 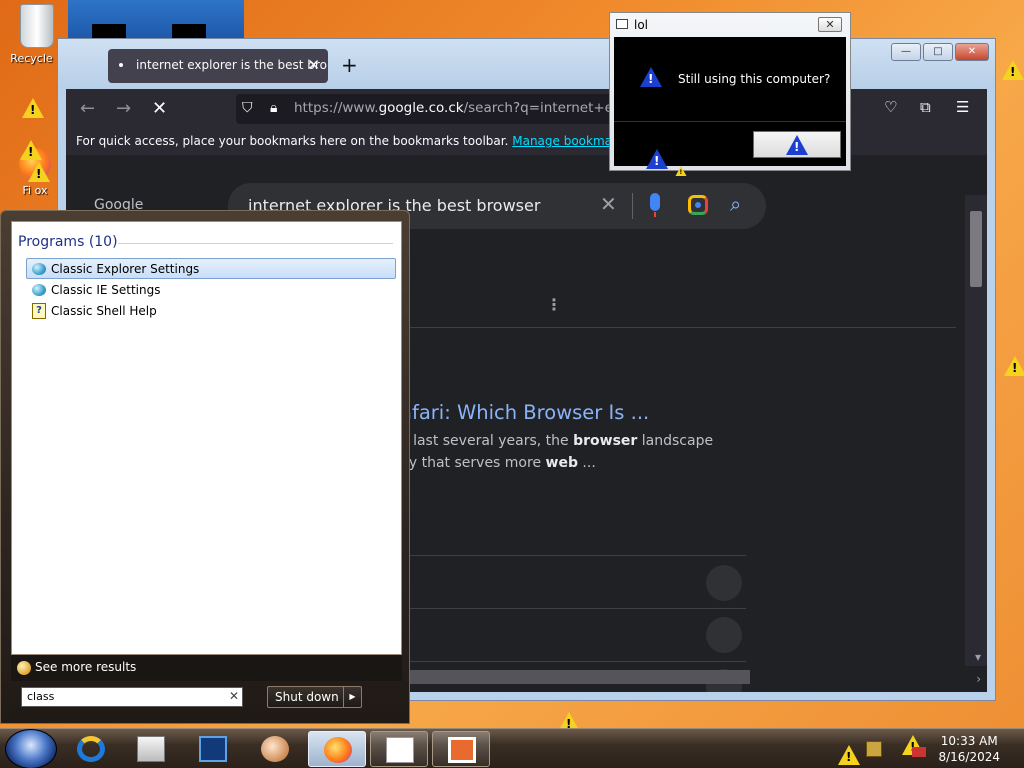 What do you see at coordinates (206, 668) in the screenshot?
I see `see-more-results: See more results` at bounding box center [206, 668].